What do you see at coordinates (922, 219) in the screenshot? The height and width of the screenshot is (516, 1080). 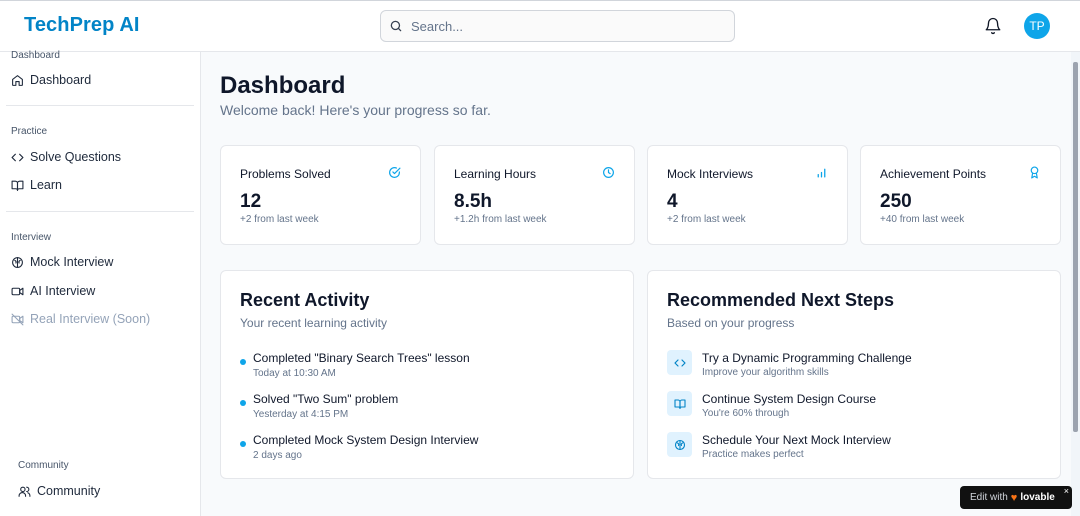 I see `stat-delta: +40 from last week` at bounding box center [922, 219].